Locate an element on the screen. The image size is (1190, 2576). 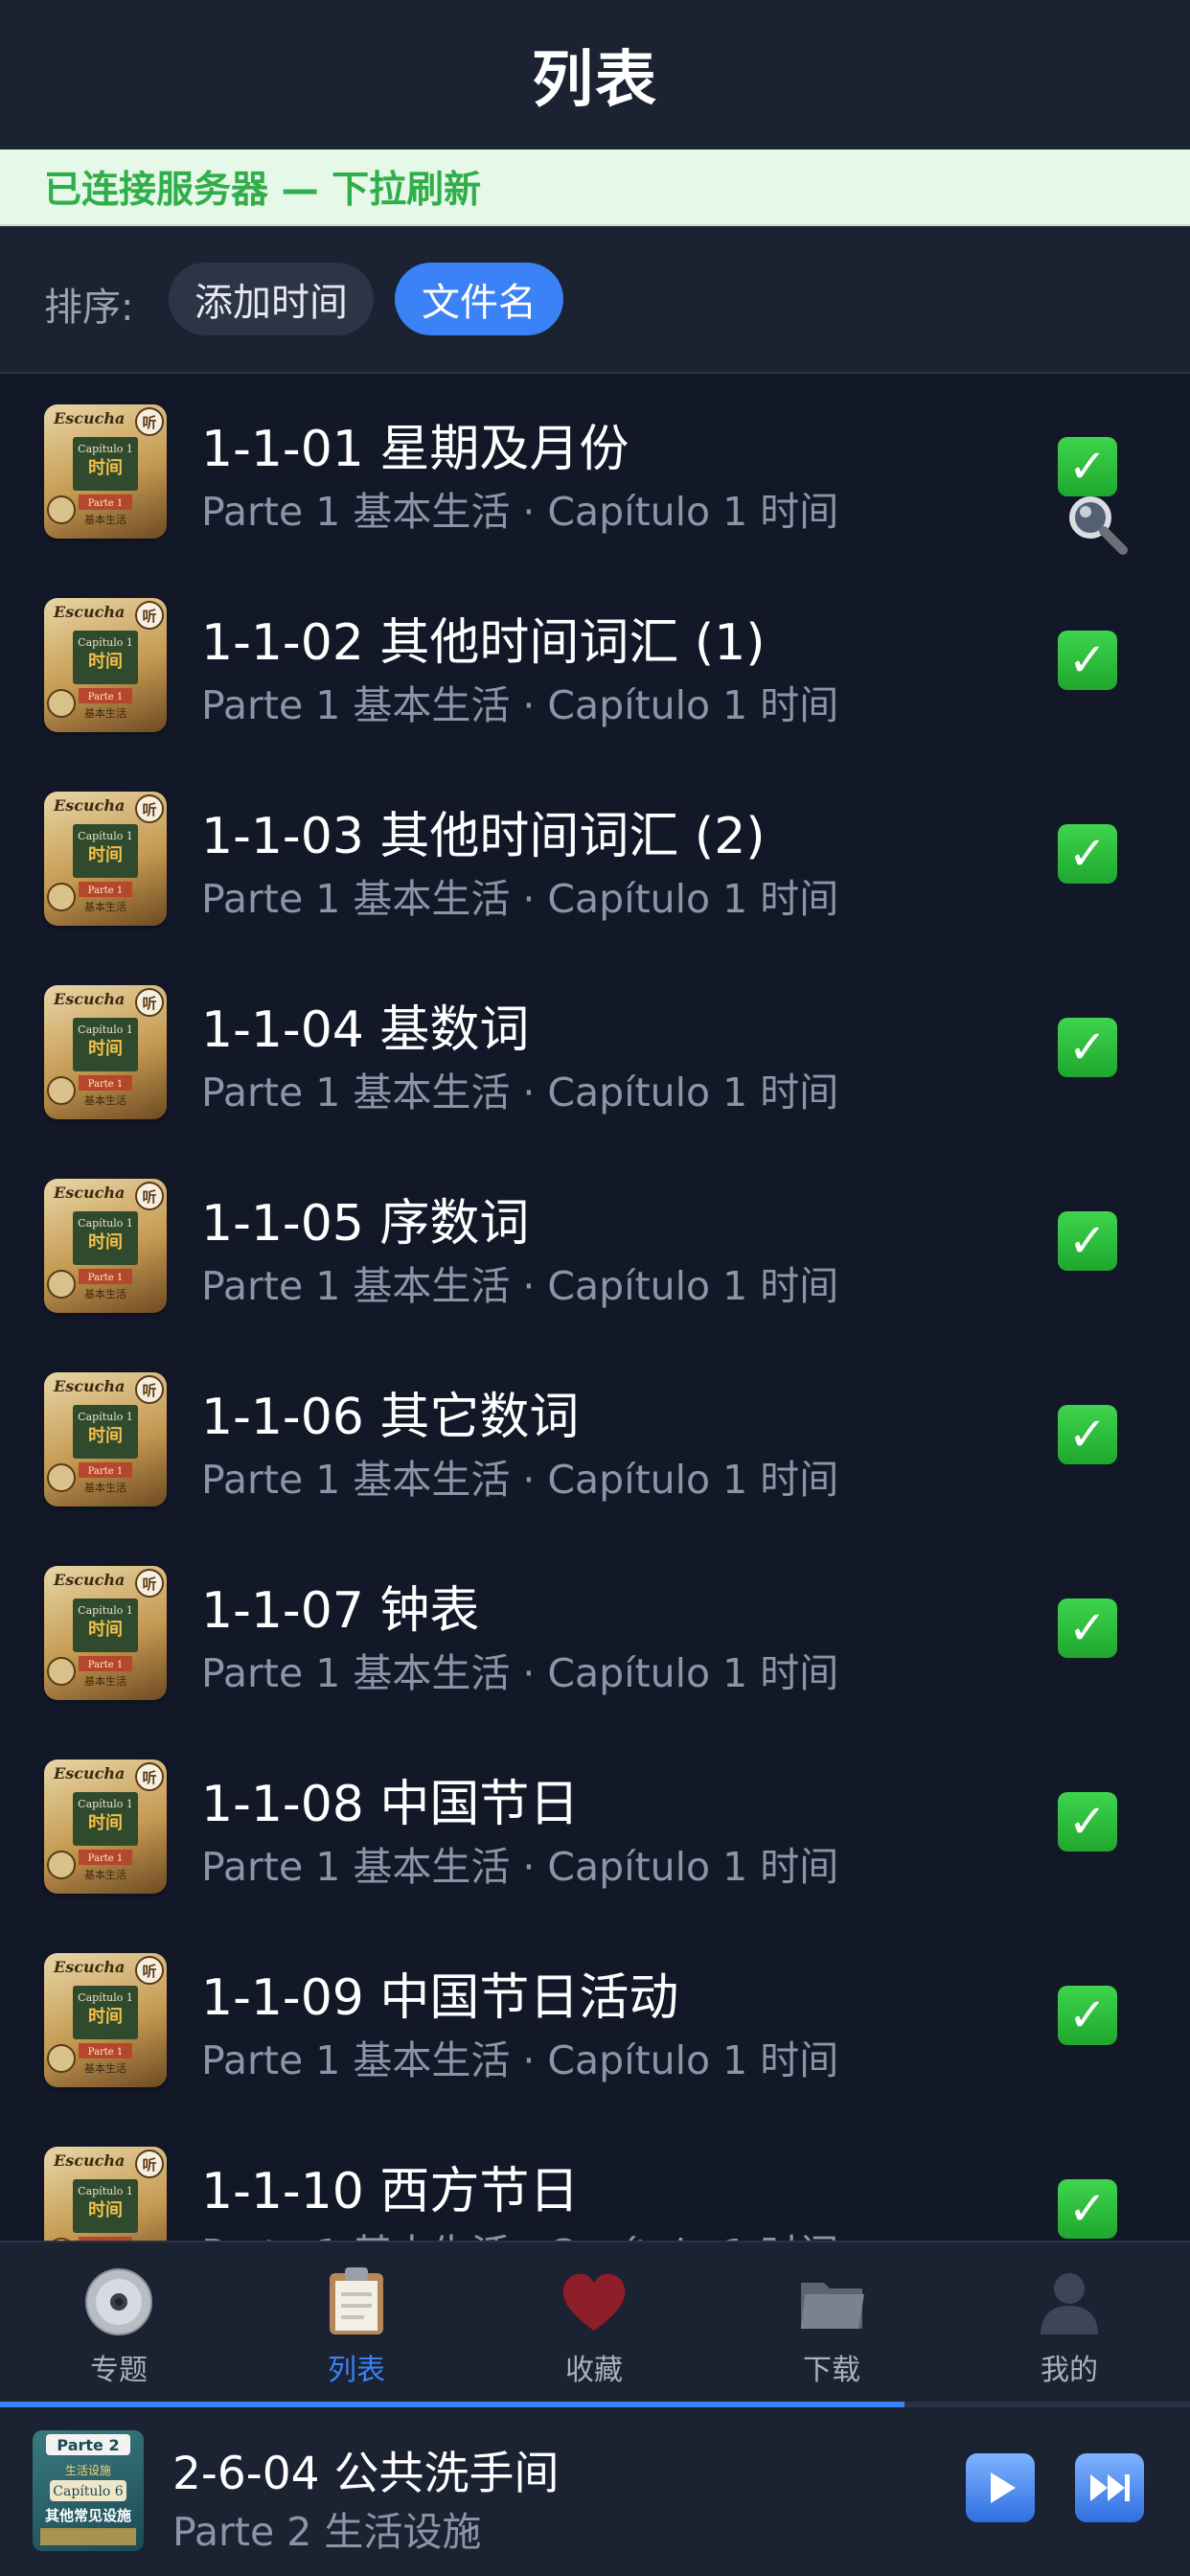
play-icon is located at coordinates (1004, 2487).